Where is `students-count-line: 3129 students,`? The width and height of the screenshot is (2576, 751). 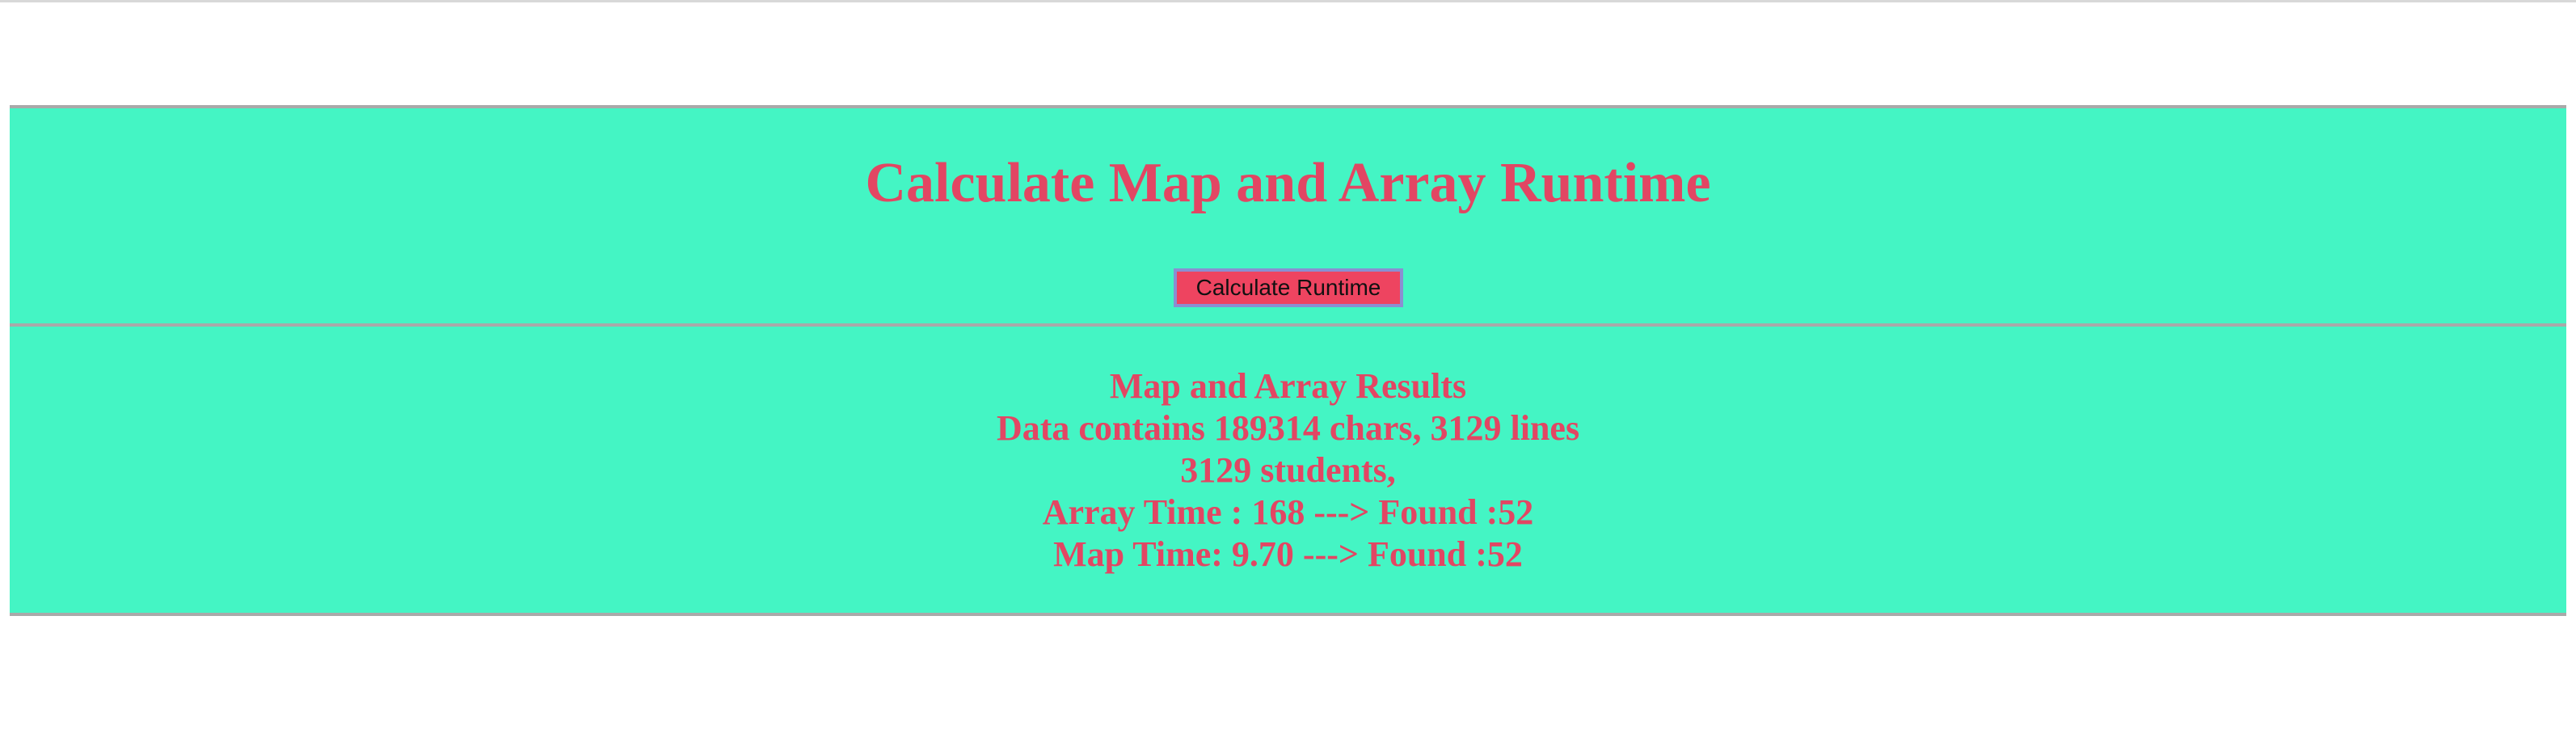
students-count-line: 3129 students, is located at coordinates (1288, 470).